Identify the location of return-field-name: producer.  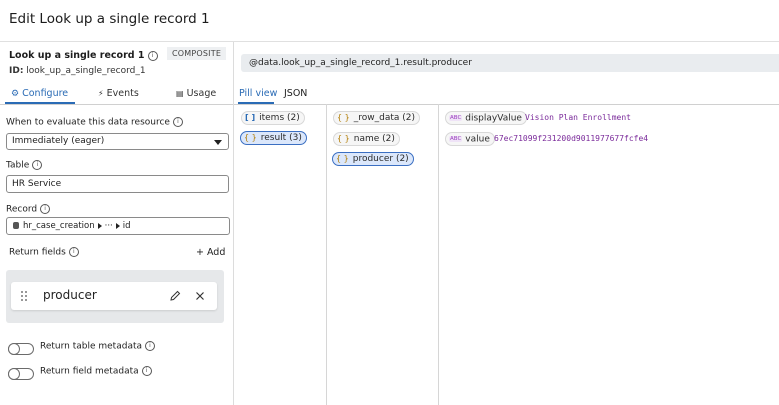
(70, 295).